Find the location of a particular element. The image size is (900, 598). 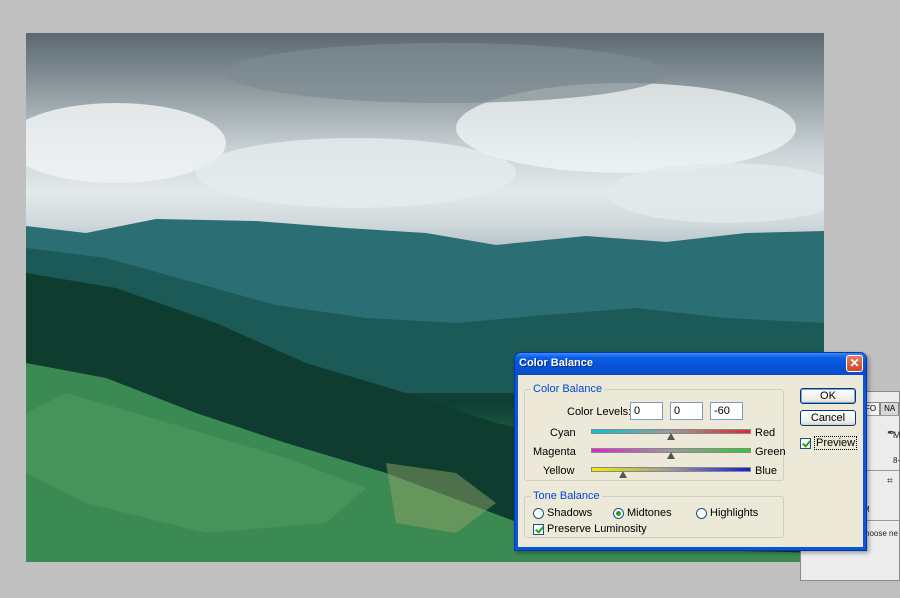

tone-balance-legend: Tone Balance is located at coordinates (566, 496).